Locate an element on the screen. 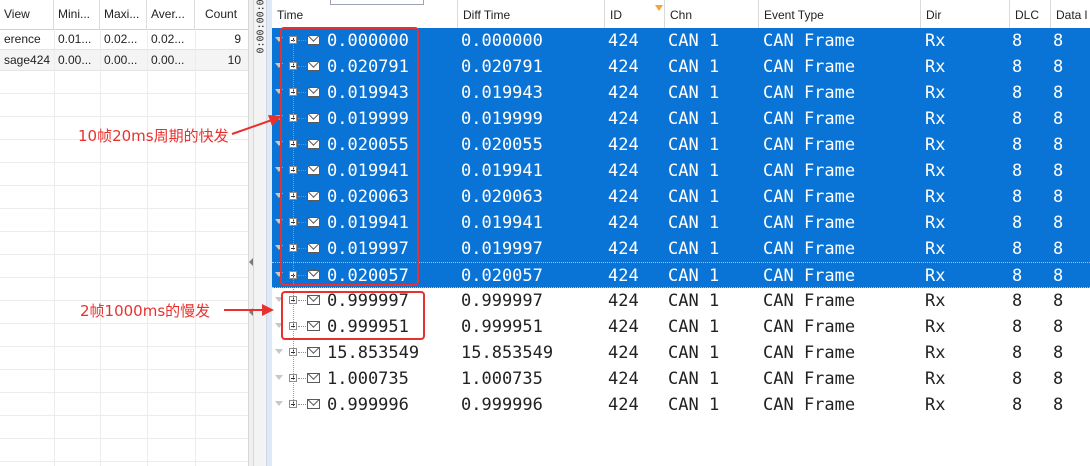  stats-row-count: 9 is located at coordinates (237, 39).